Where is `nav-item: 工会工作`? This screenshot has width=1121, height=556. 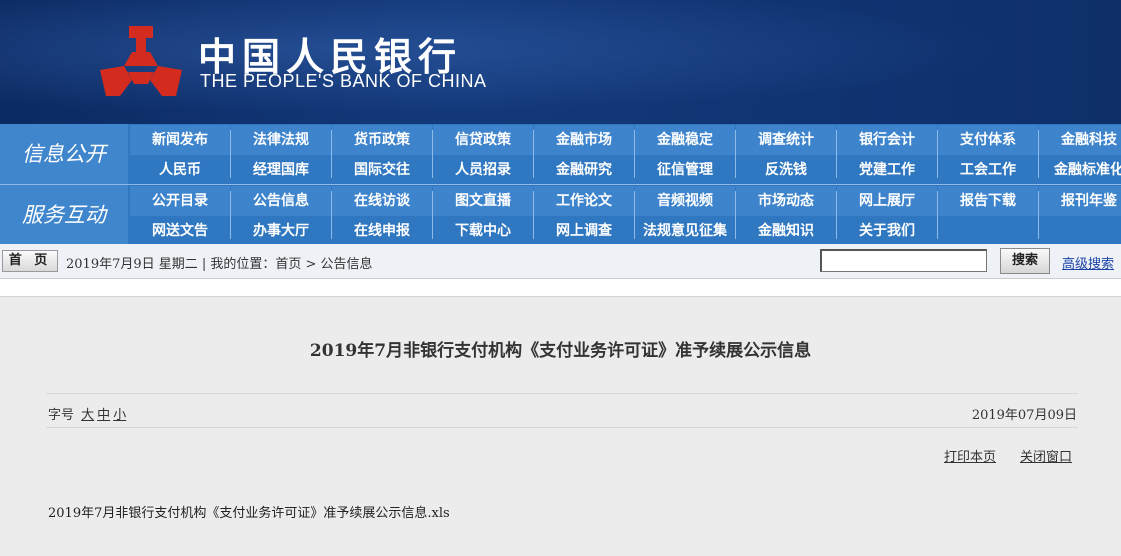
nav-item: 工会工作 is located at coordinates (988, 170).